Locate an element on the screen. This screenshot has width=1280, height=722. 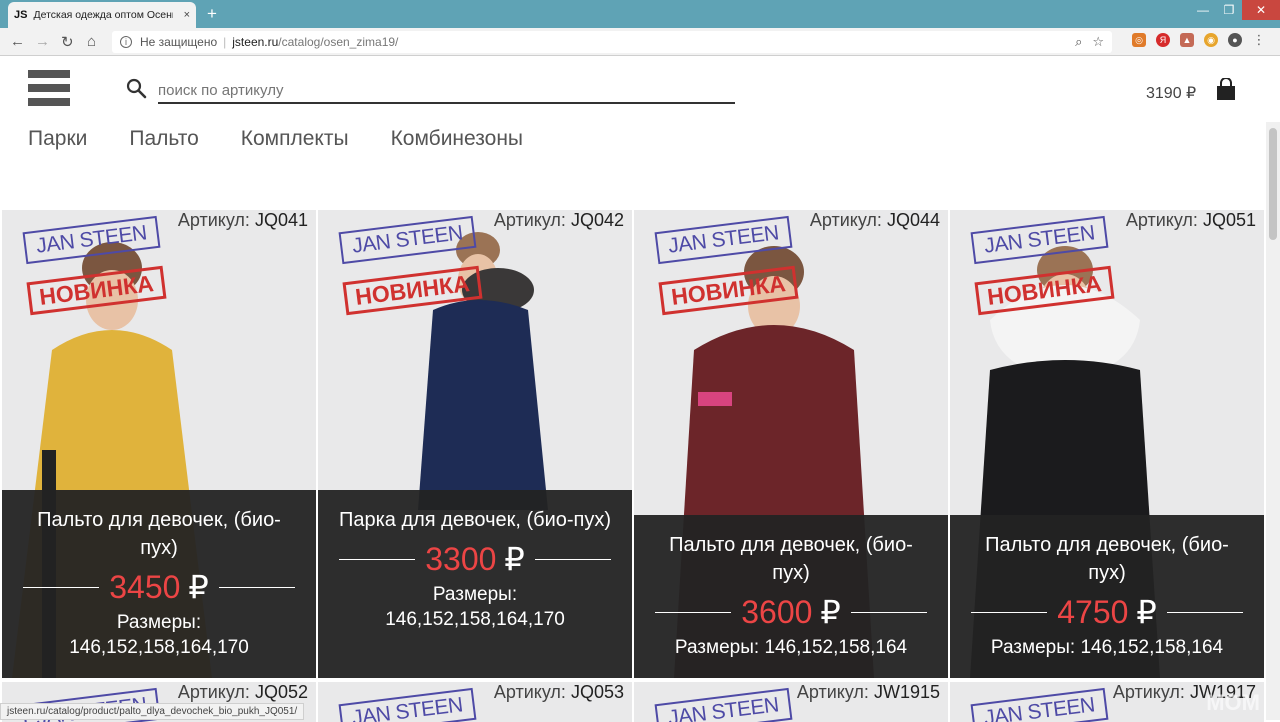
nav-kombinezony: Комбинезоны is located at coordinates (457, 139).